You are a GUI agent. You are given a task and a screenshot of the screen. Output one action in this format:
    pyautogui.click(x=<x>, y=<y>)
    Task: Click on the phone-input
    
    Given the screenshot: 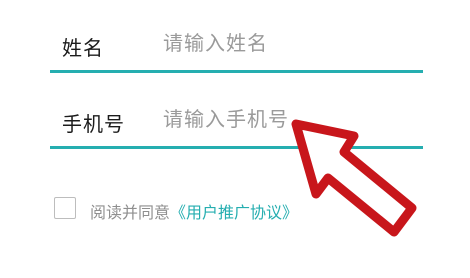 What is the action you would take?
    pyautogui.click(x=283, y=119)
    